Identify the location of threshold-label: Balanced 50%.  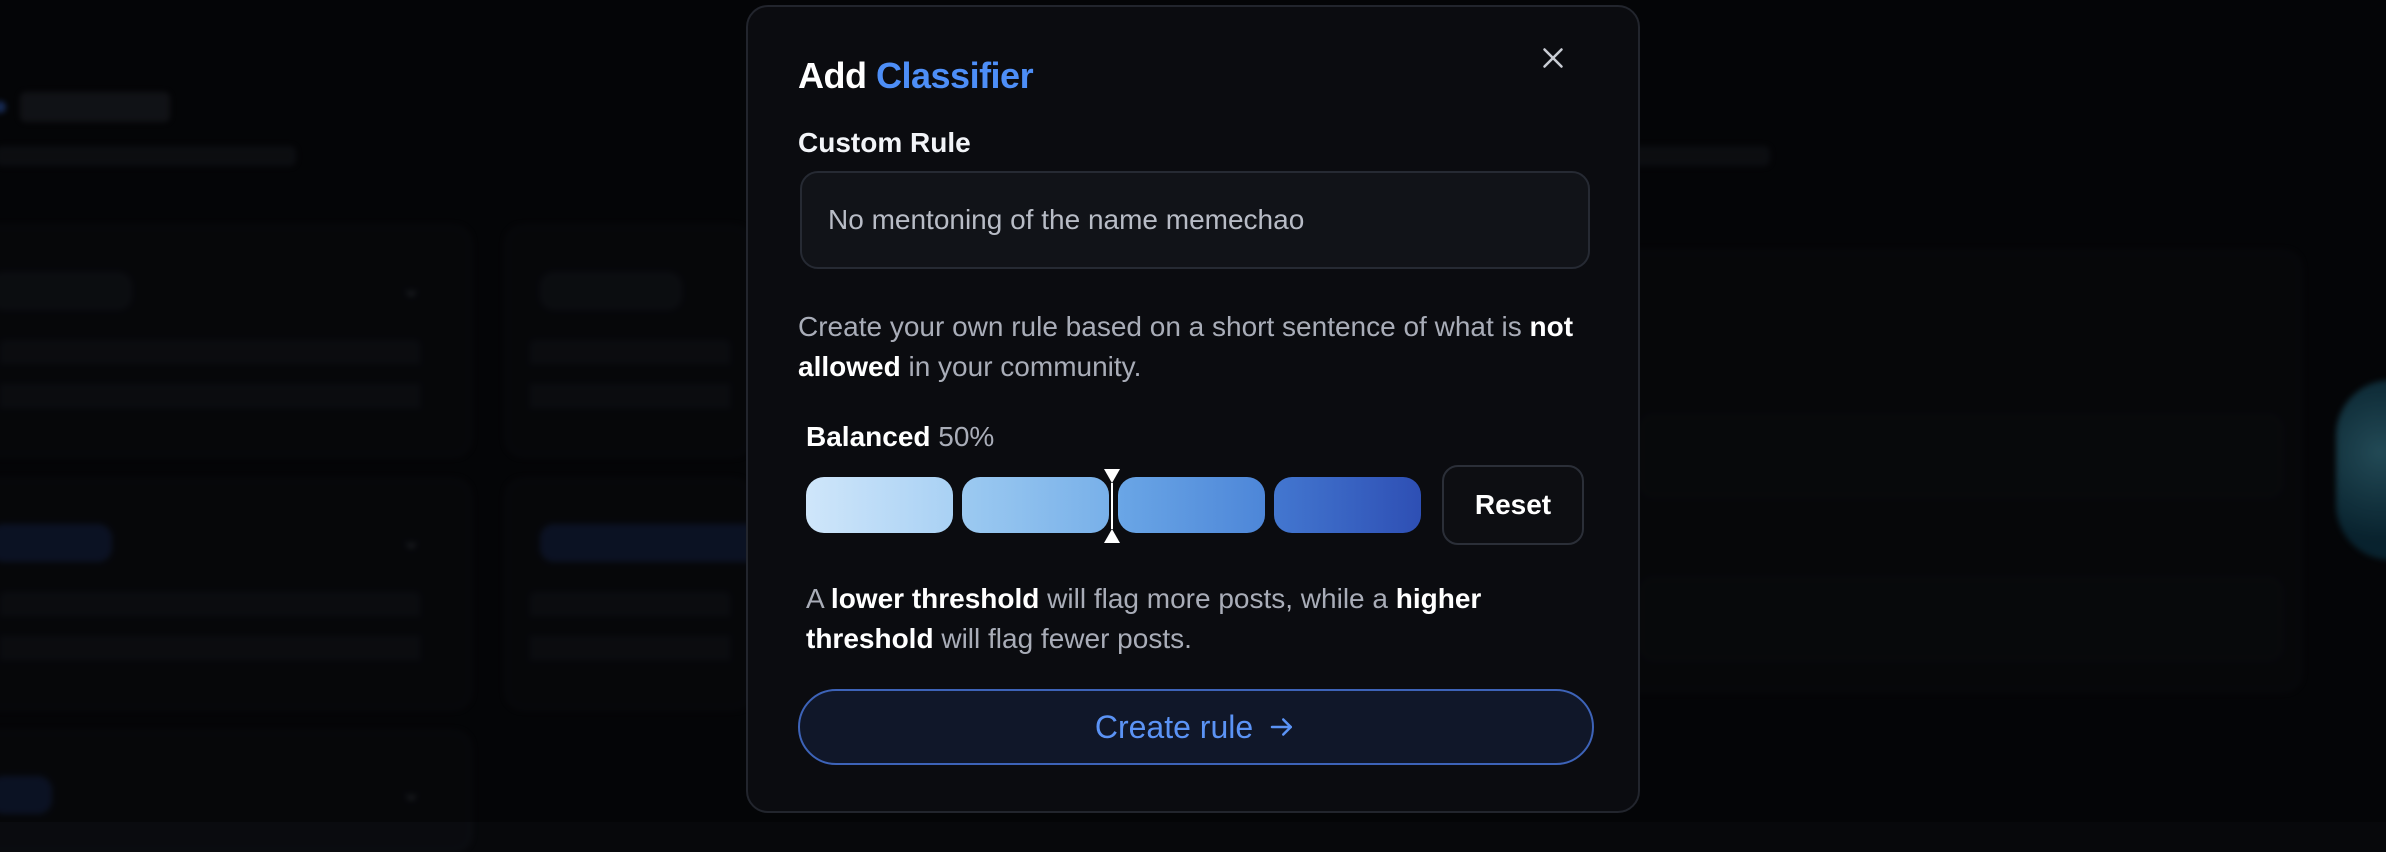
(900, 437).